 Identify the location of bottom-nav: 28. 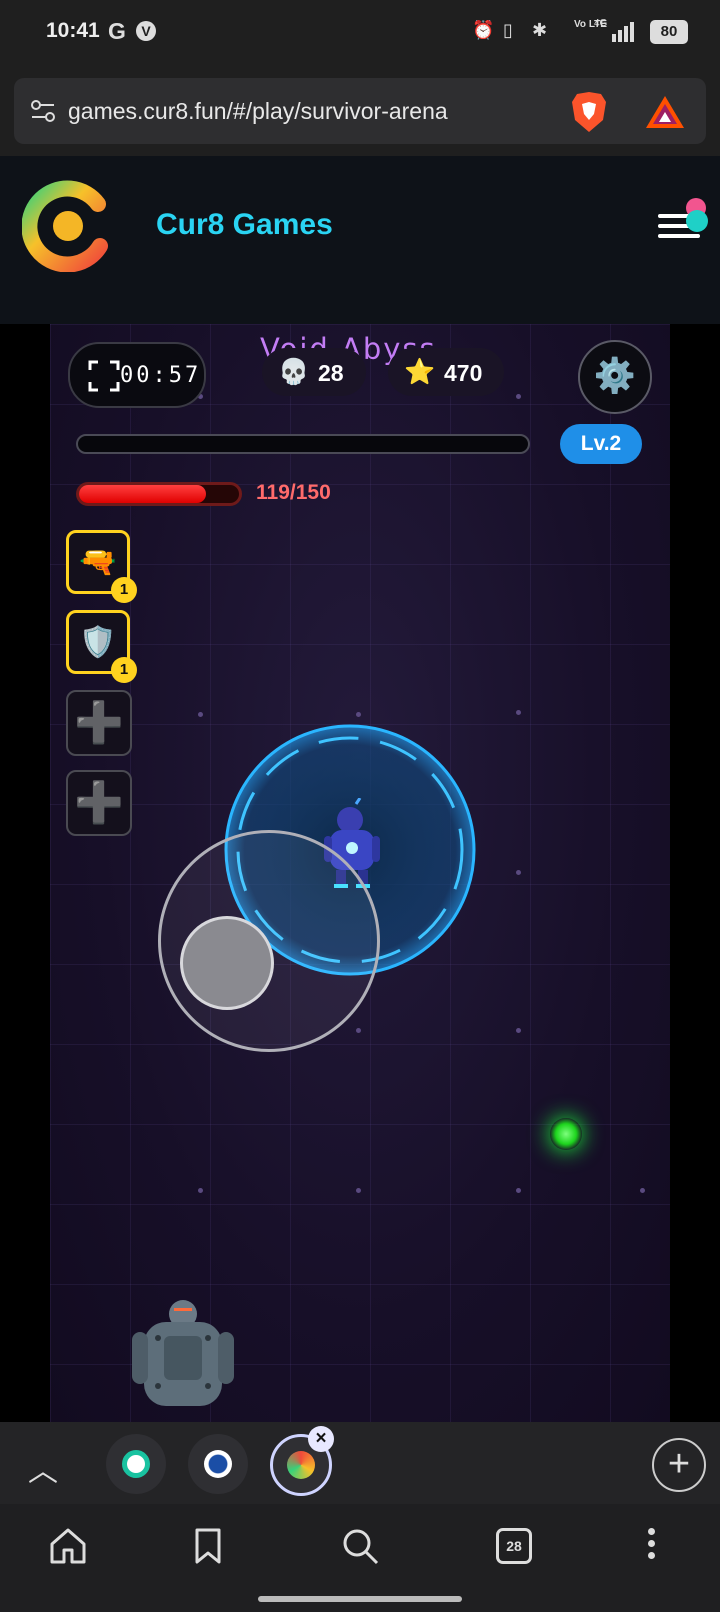
(360, 1558).